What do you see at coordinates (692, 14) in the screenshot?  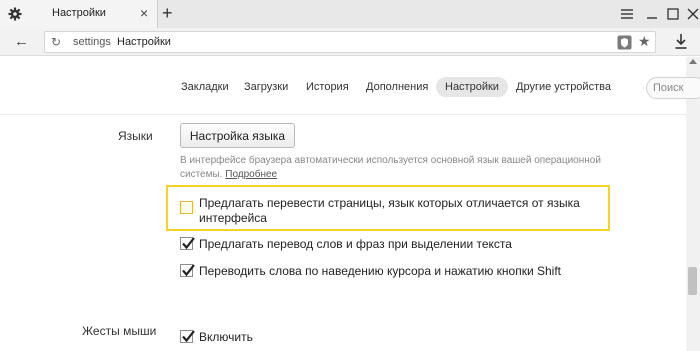 I see `close-window-icon` at bounding box center [692, 14].